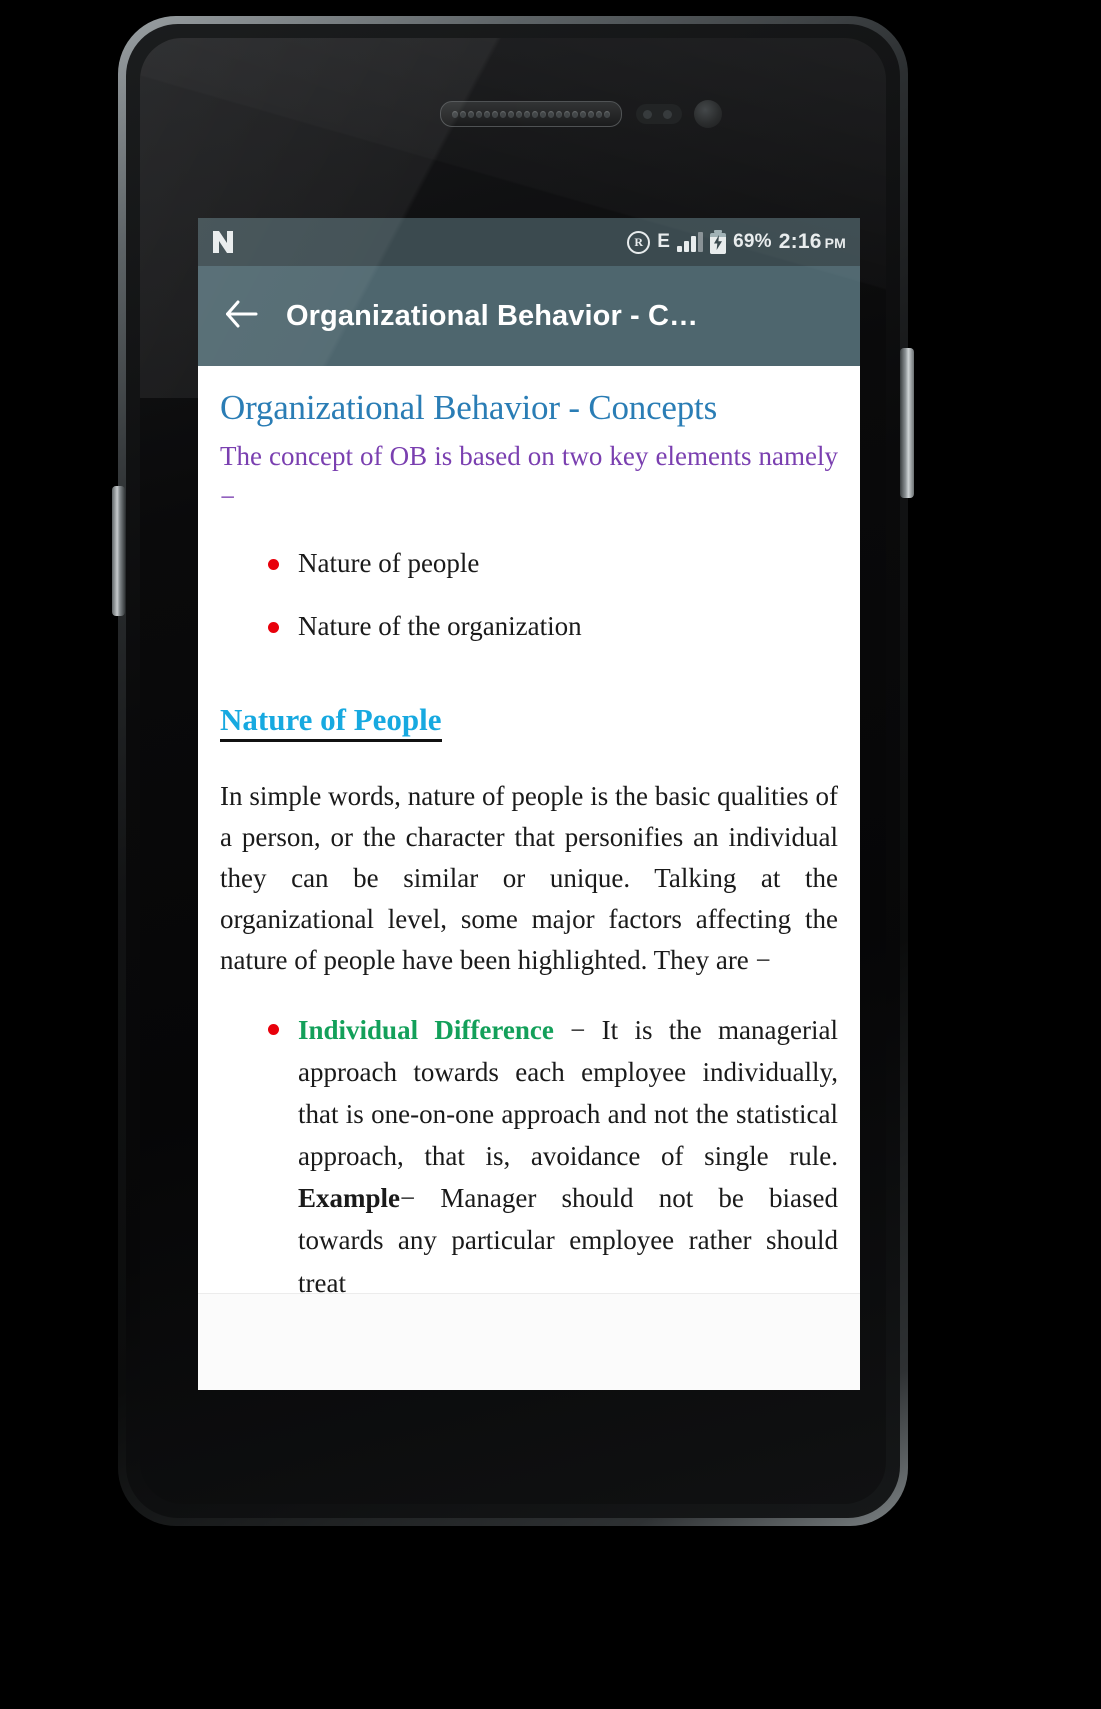  Describe the element at coordinates (420, 1198) in the screenshot. I see `example-dash: −` at that location.